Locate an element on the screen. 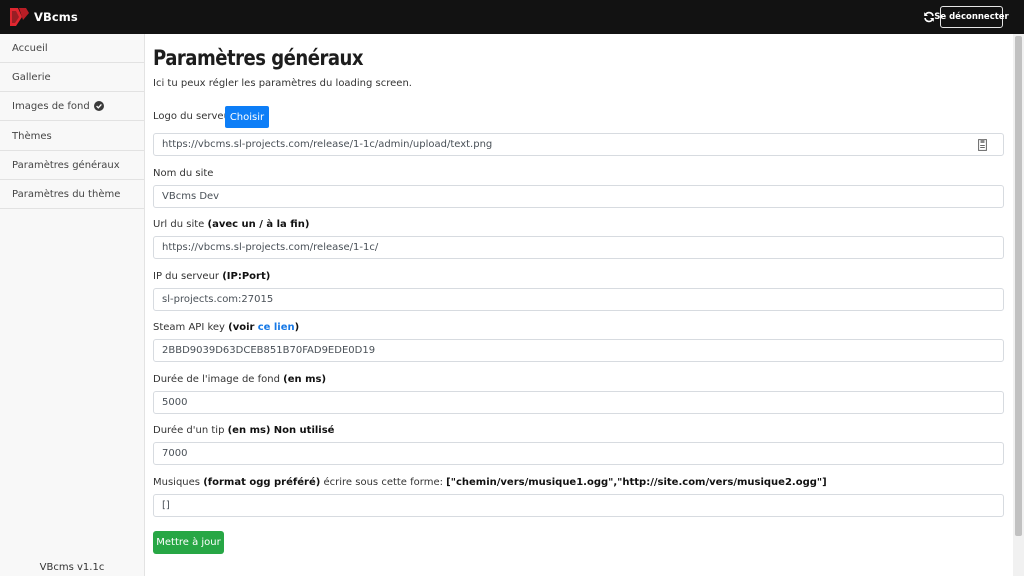 The image size is (1024, 576). site-name-value: VBcms Dev is located at coordinates (191, 196).